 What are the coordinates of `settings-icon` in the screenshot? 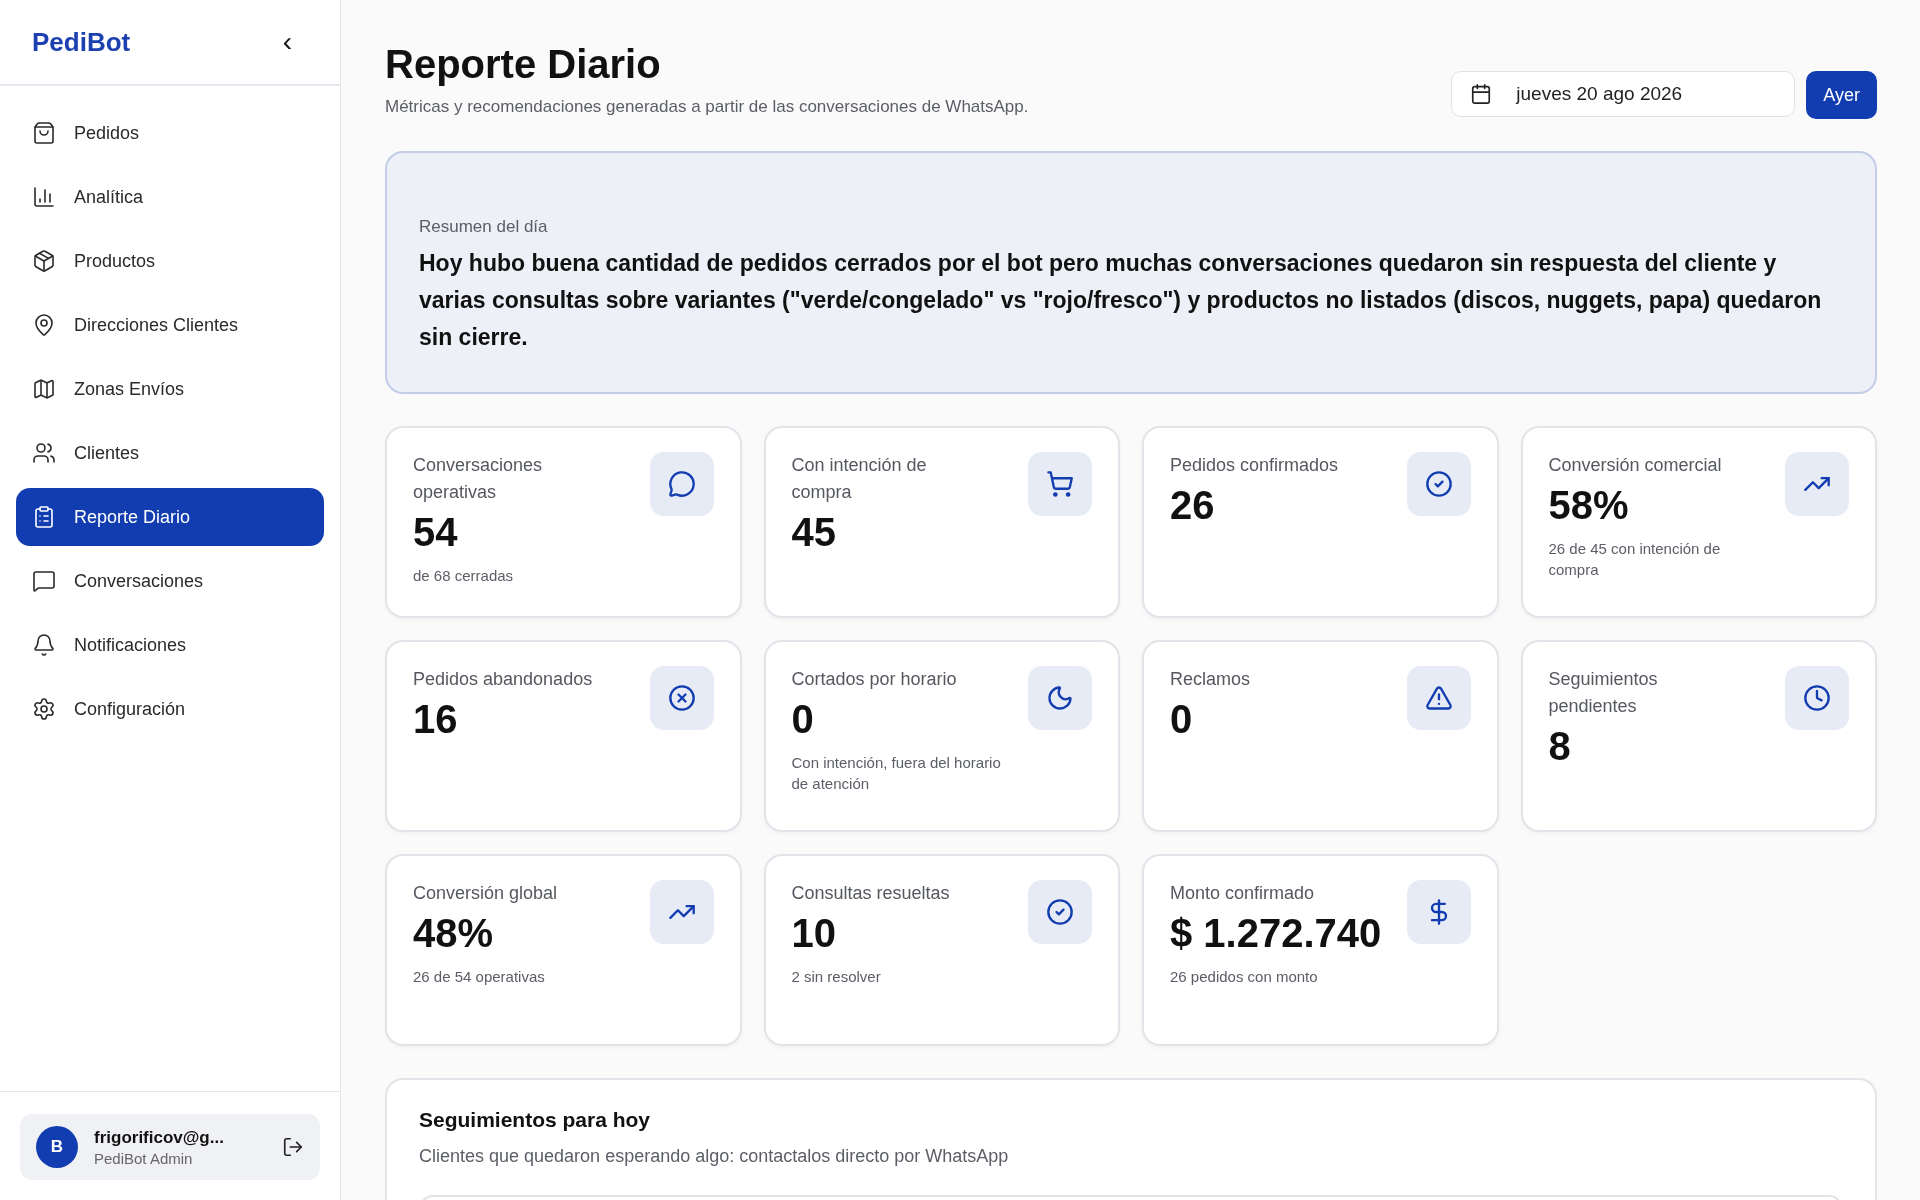 It's located at (44, 709).